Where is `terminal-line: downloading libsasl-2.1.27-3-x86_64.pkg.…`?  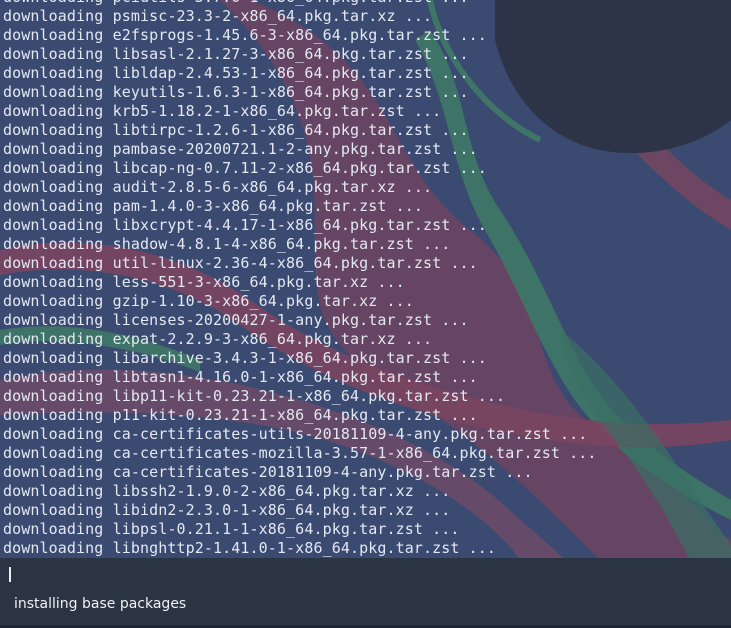
terminal-line: downloading libsasl-2.1.27-3-x86_64.pkg.… is located at coordinates (236, 54).